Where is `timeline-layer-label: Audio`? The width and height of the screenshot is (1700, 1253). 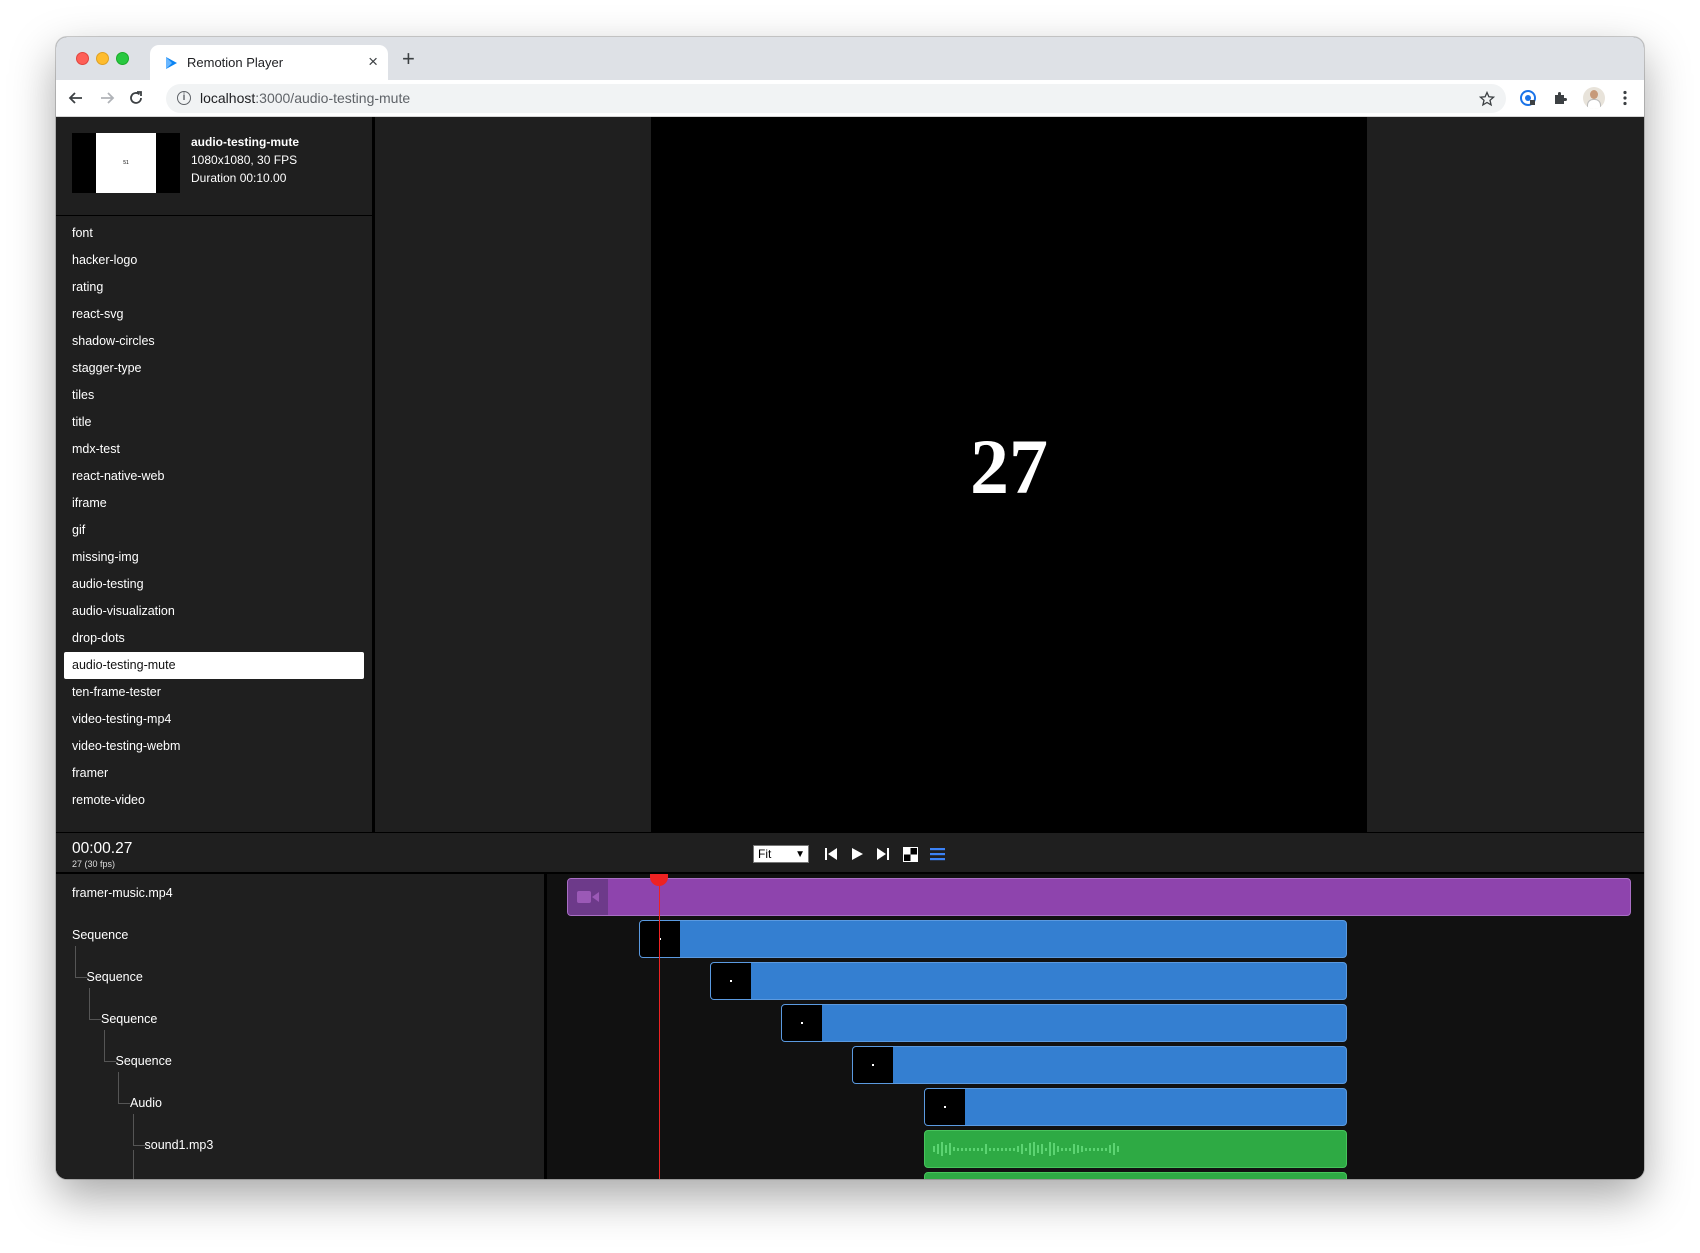 timeline-layer-label: Audio is located at coordinates (146, 1106).